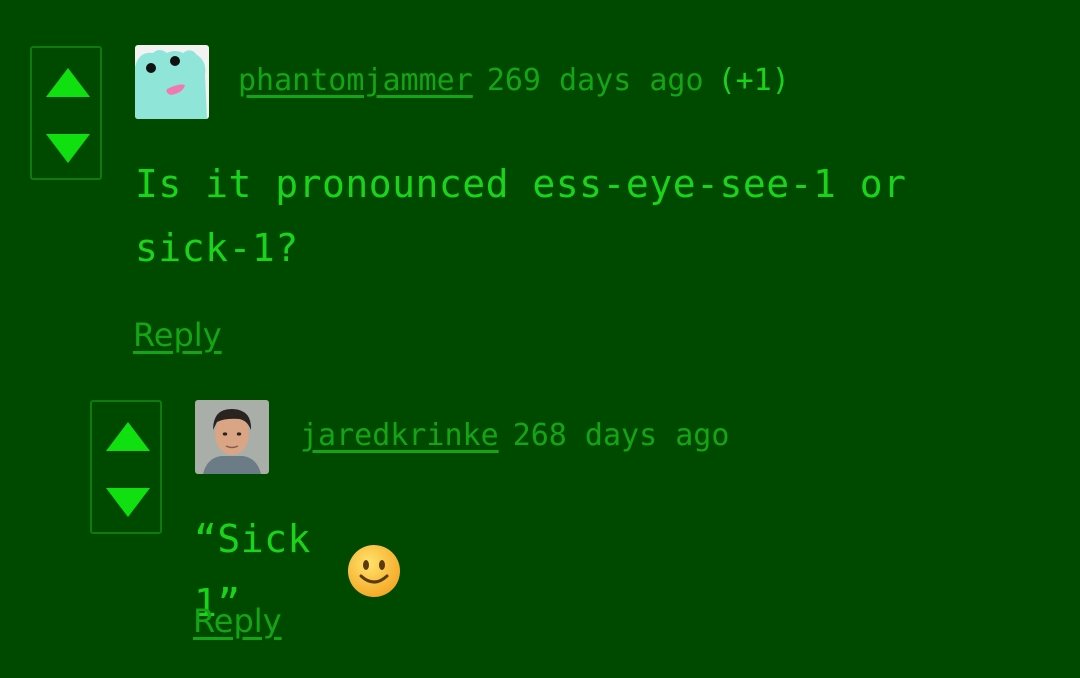 Image resolution: width=1080 pixels, height=678 pixels. I want to click on comment-meta: phantomjammer 269 days ago (+1), so click(514, 80).